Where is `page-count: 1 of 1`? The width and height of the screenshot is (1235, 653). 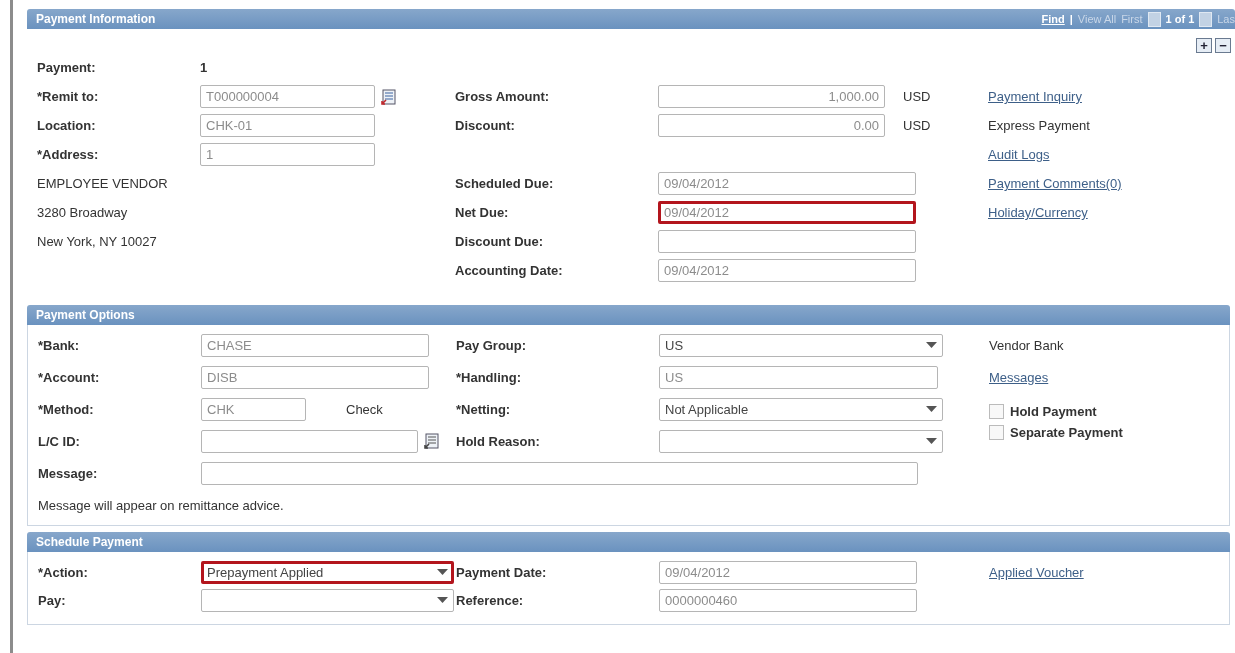 page-count: 1 of 1 is located at coordinates (1180, 19).